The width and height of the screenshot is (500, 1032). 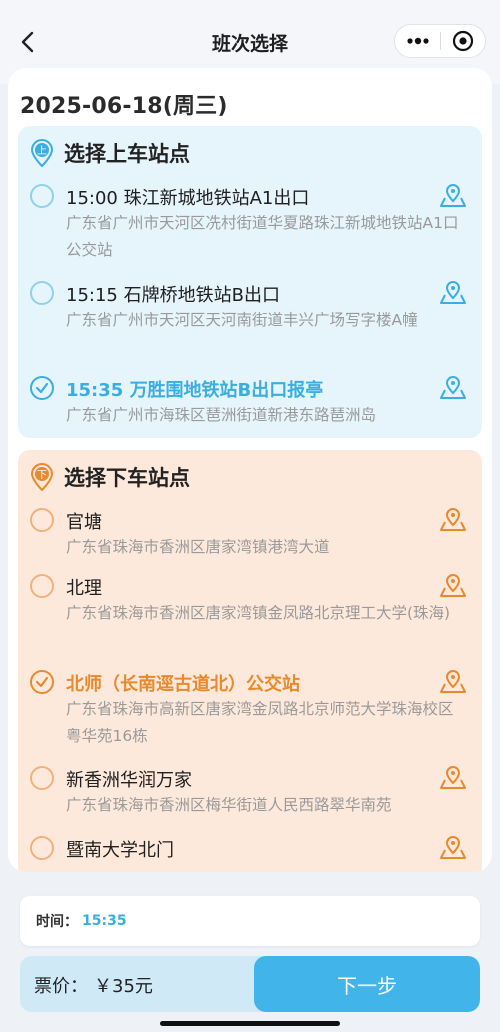 I want to click on boarding-header: 上 选择上车站点, so click(x=110, y=153).